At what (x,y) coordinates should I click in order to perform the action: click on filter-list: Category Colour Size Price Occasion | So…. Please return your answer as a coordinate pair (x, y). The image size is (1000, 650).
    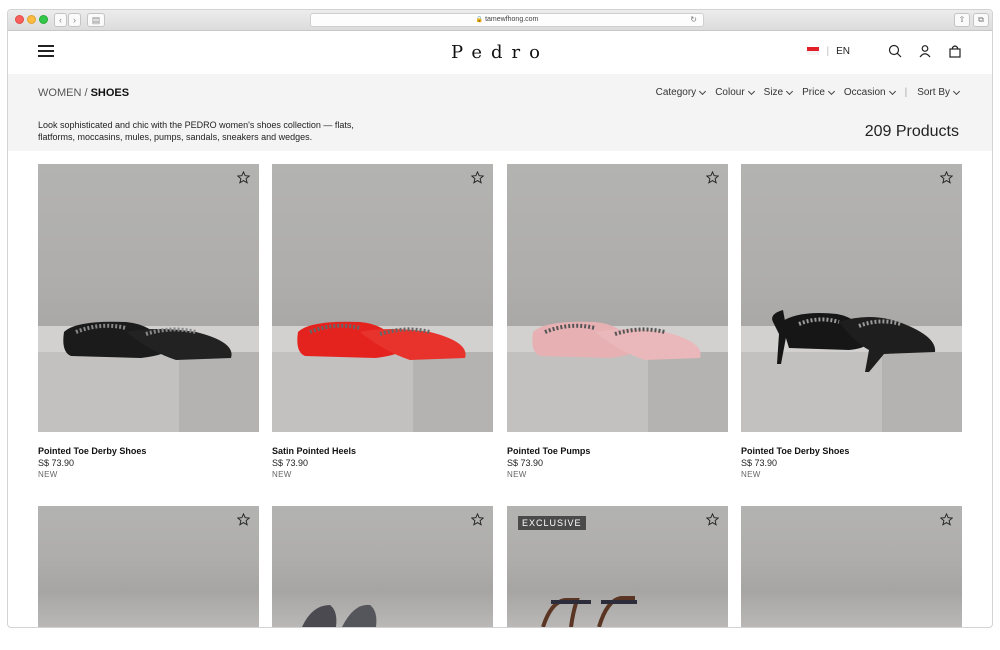
    Looking at the image, I should click on (803, 92).